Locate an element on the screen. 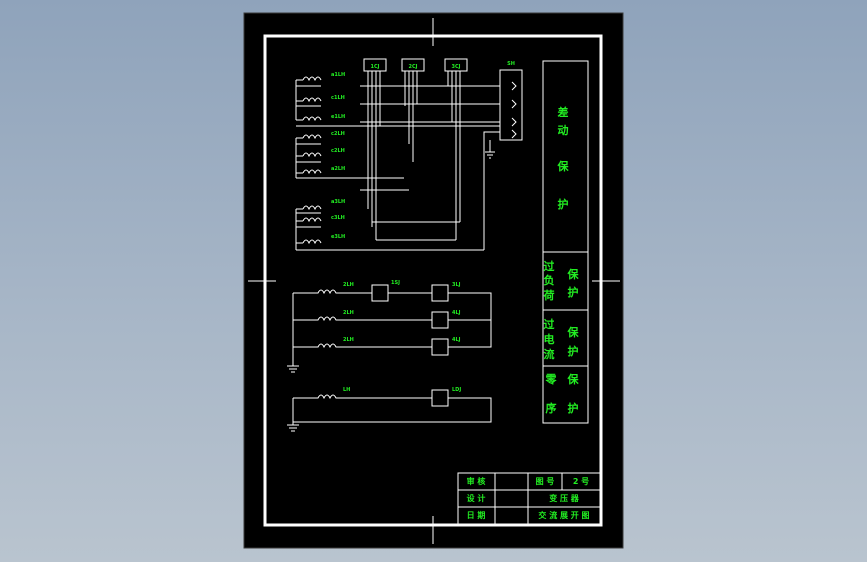 The image size is (867, 562). svg-text: a2LH is located at coordinates (338, 169).